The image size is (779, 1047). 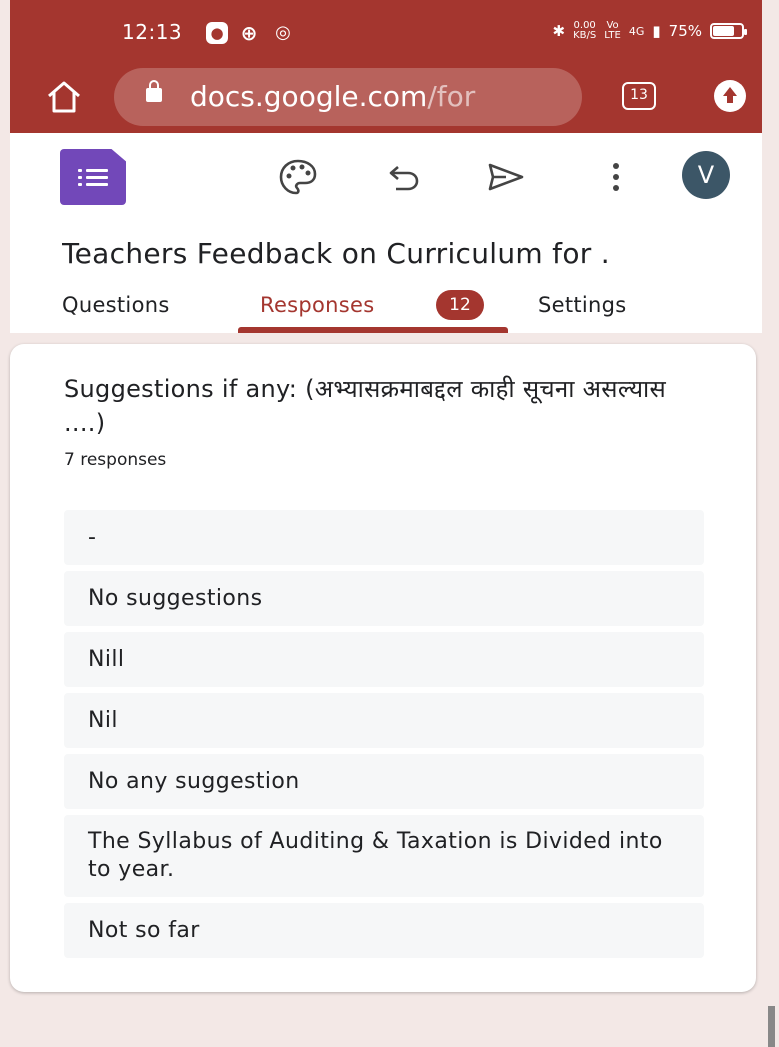 I want to click on home-icon, so click(x=64, y=97).